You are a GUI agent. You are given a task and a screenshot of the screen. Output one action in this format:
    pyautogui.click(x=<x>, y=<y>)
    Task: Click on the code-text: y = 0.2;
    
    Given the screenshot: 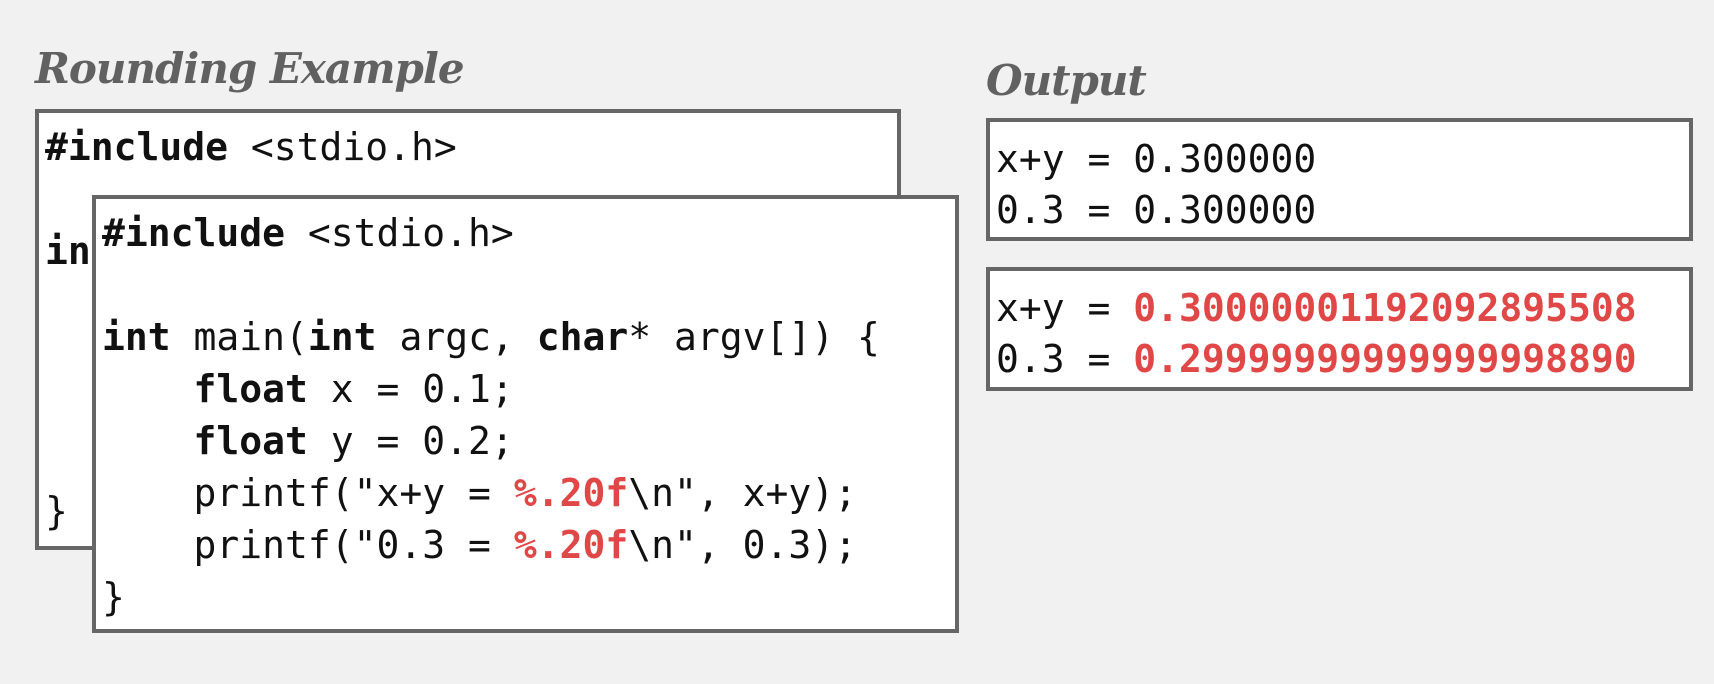 What is the action you would take?
    pyautogui.click(x=410, y=441)
    